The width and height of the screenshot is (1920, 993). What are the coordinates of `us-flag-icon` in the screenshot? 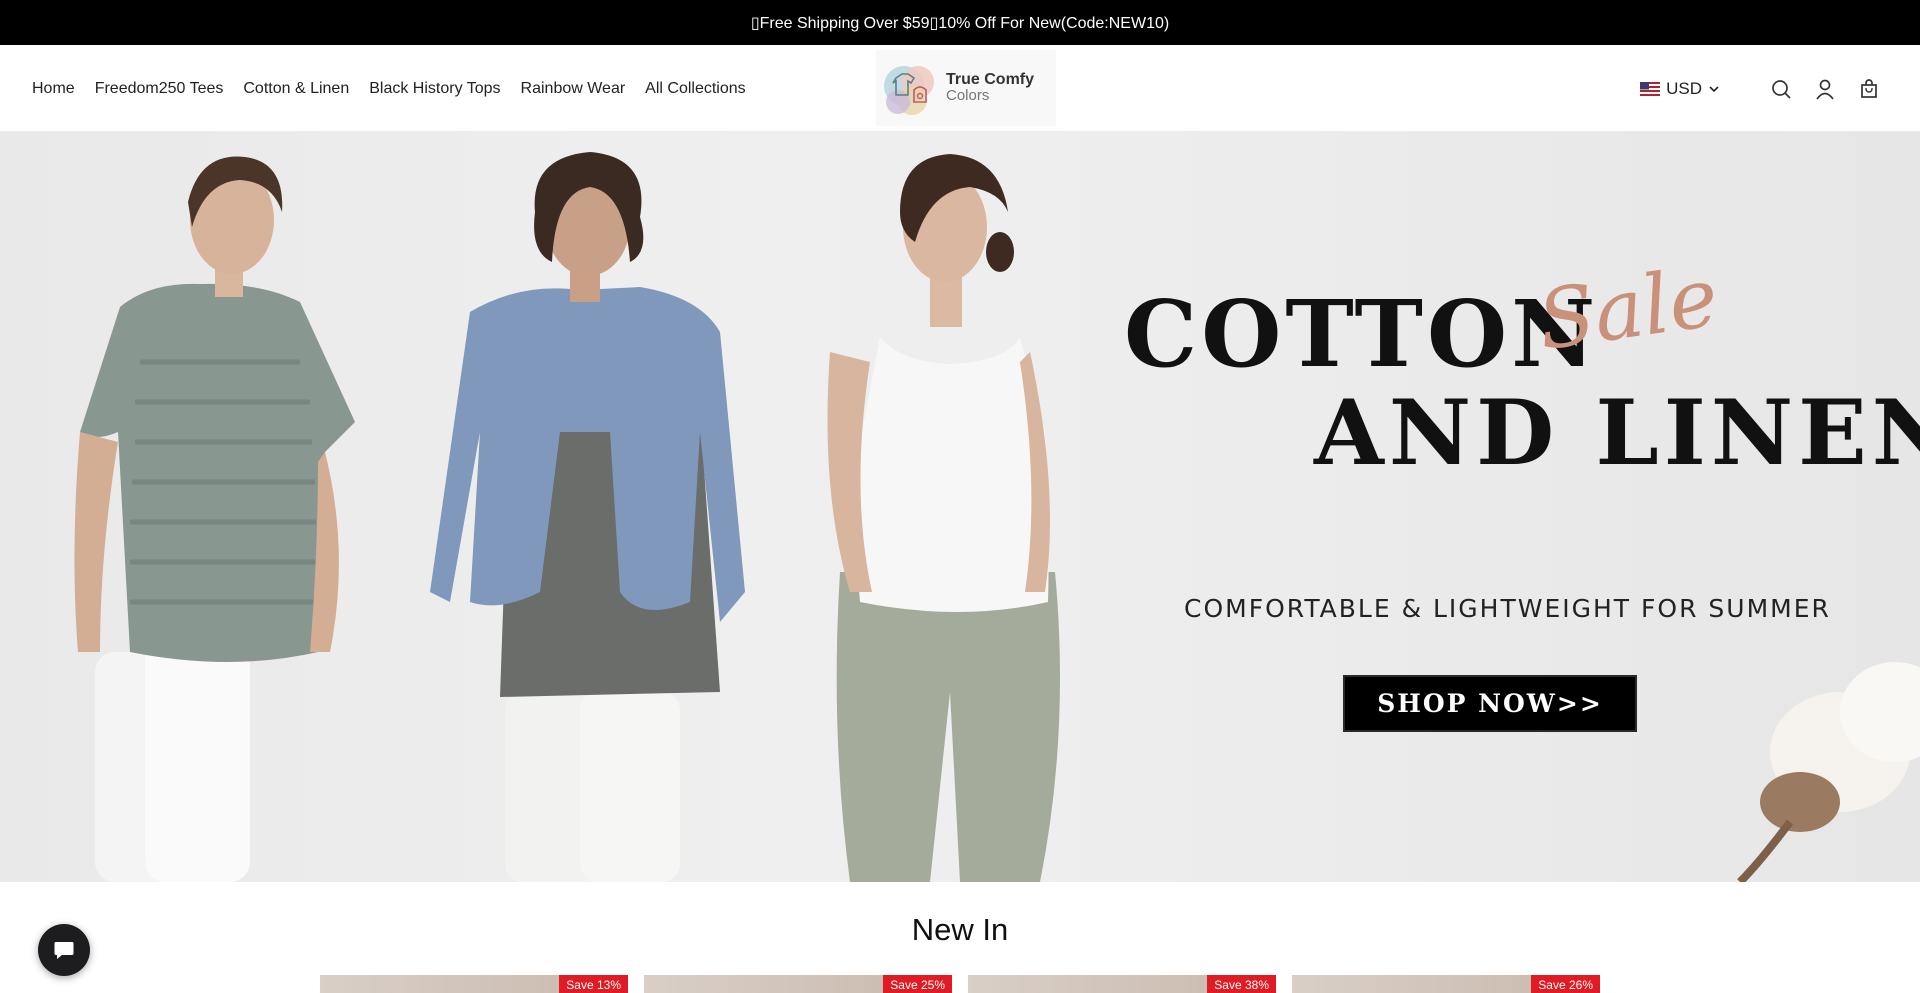 It's located at (1650, 88).